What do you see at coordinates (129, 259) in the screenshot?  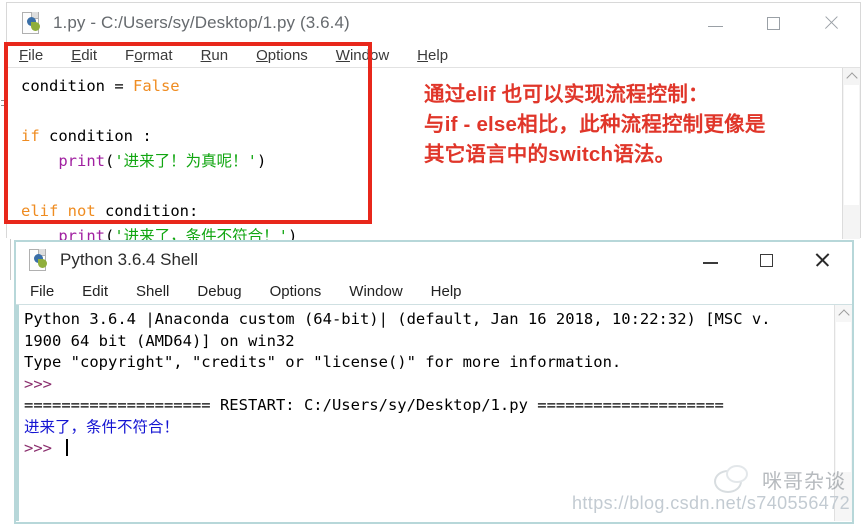 I see `shell-title: Python 3.6.4 Shell` at bounding box center [129, 259].